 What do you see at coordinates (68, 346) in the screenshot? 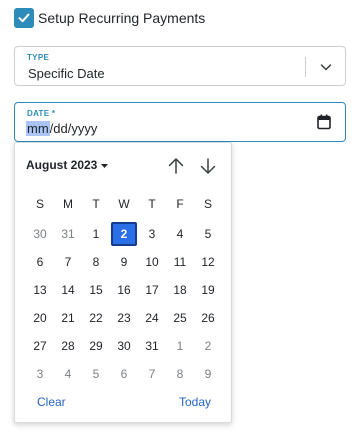
I see `calendar-day: 28` at bounding box center [68, 346].